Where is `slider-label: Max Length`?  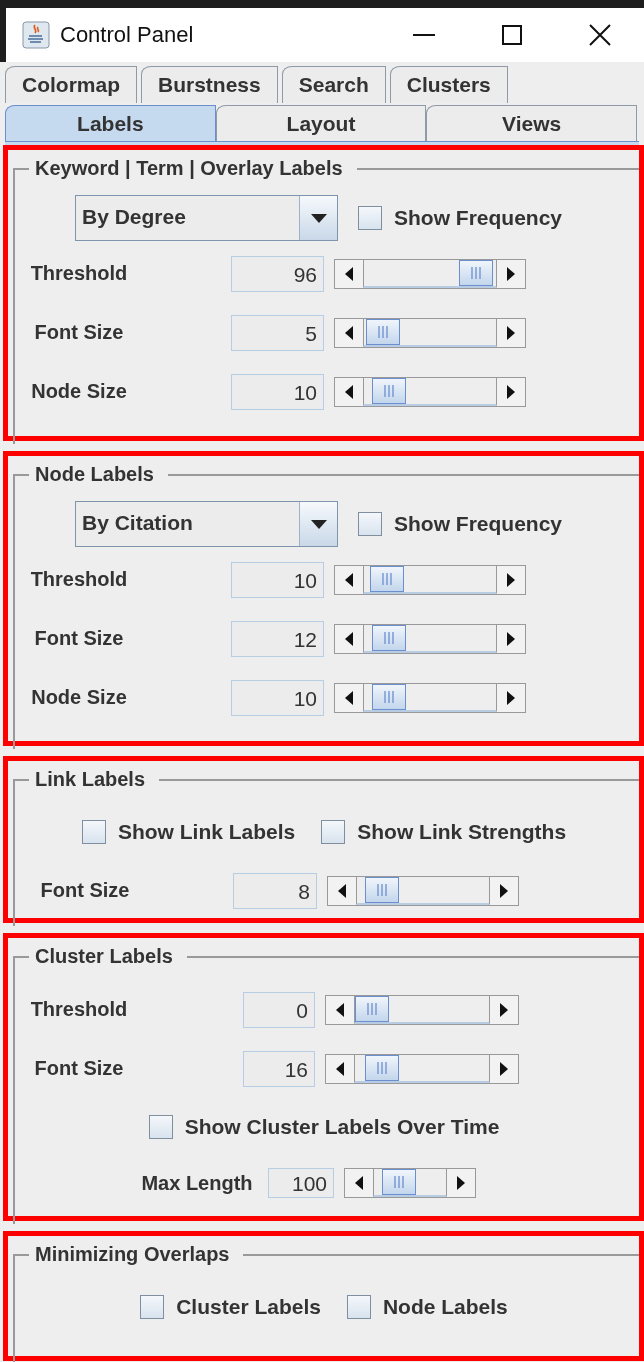 slider-label: Max Length is located at coordinates (197, 1183).